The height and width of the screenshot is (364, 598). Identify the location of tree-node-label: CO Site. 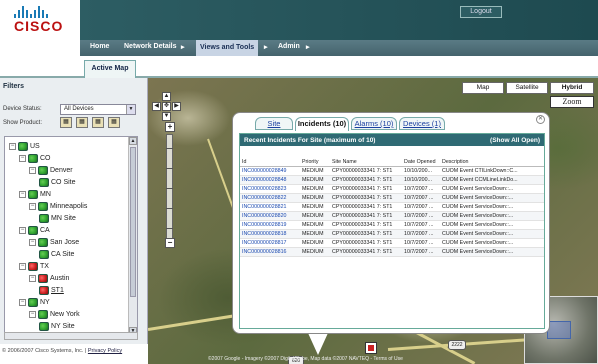
(63, 182).